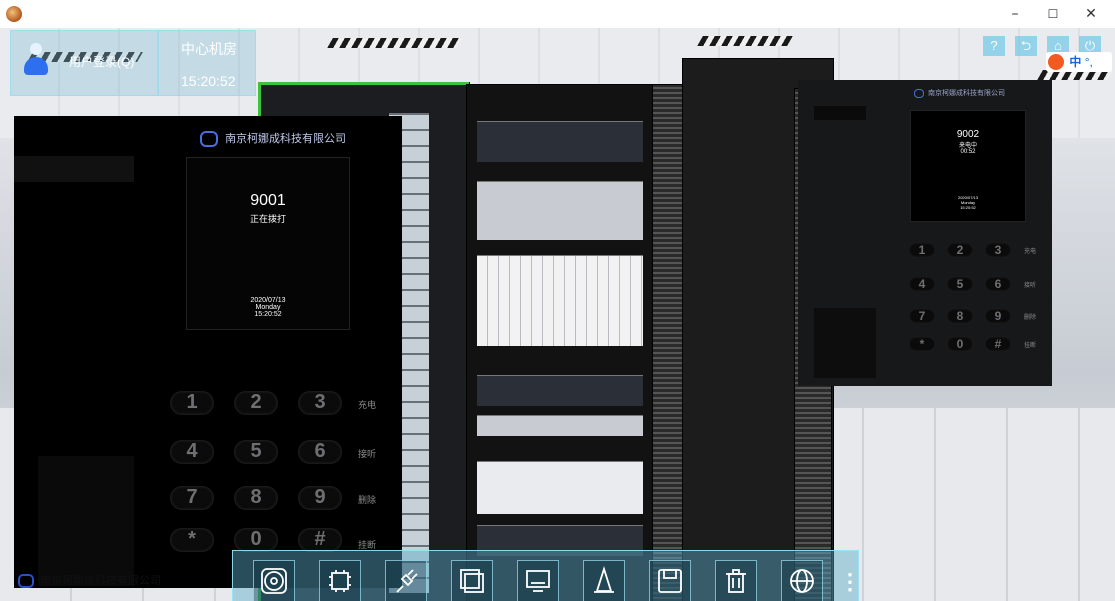  What do you see at coordinates (560, 210) in the screenshot?
I see `patch-unit` at bounding box center [560, 210].